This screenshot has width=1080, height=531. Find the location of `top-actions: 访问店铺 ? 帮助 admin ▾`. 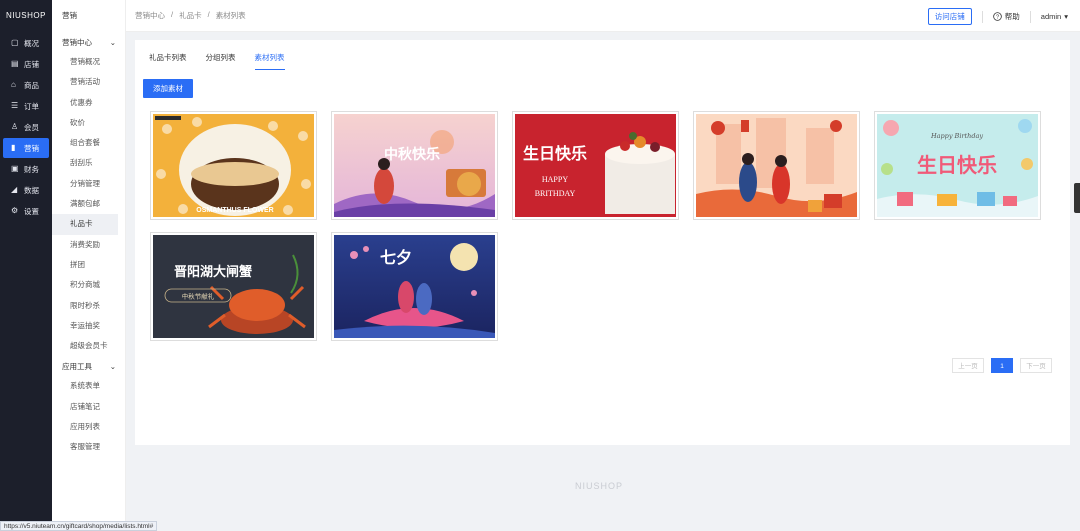

top-actions: 访问店铺 ? 帮助 admin ▾ is located at coordinates (997, 16).